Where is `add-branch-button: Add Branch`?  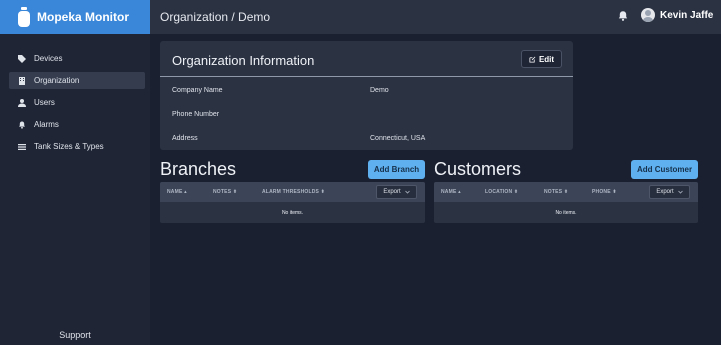
add-branch-button: Add Branch is located at coordinates (396, 169).